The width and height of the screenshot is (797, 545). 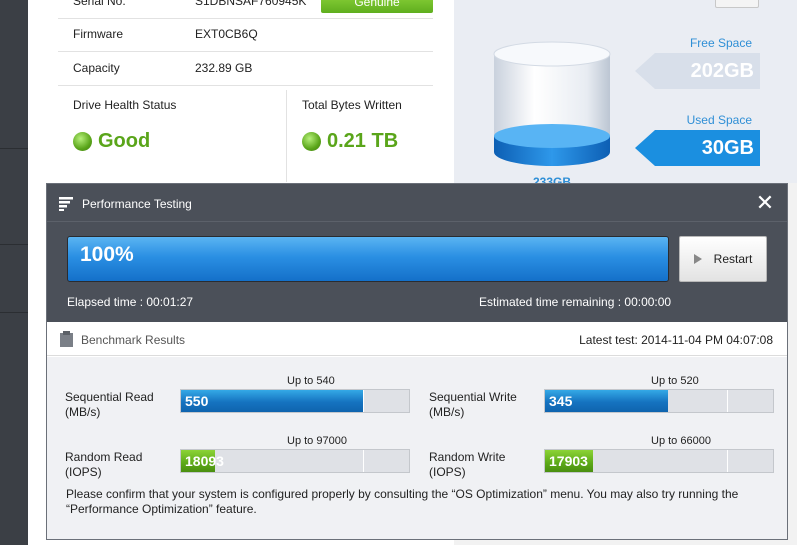 What do you see at coordinates (66, 204) in the screenshot?
I see `list-icon` at bounding box center [66, 204].